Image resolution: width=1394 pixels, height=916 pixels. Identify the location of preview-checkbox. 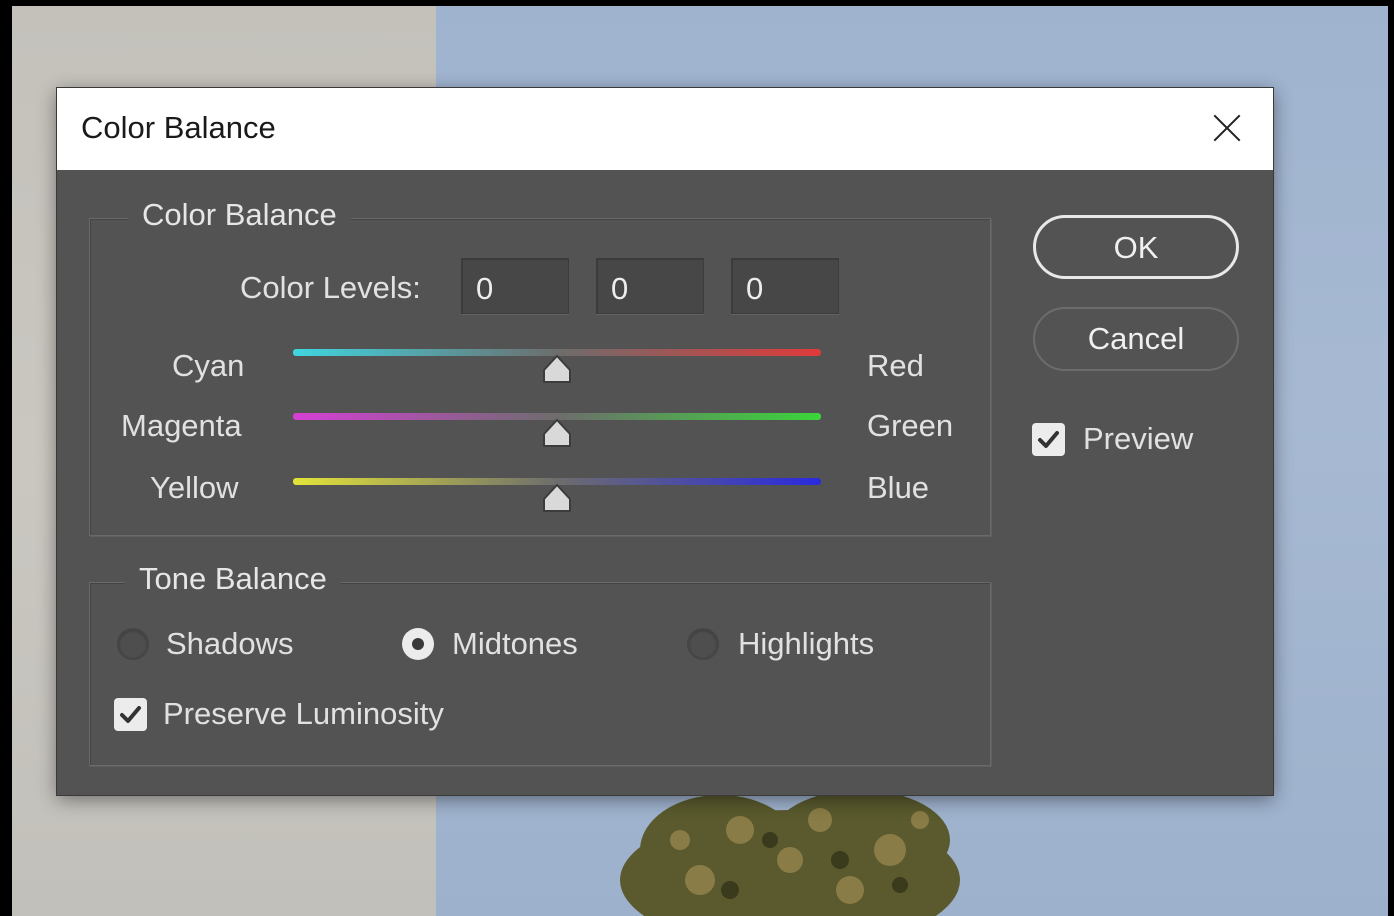
(1048, 439).